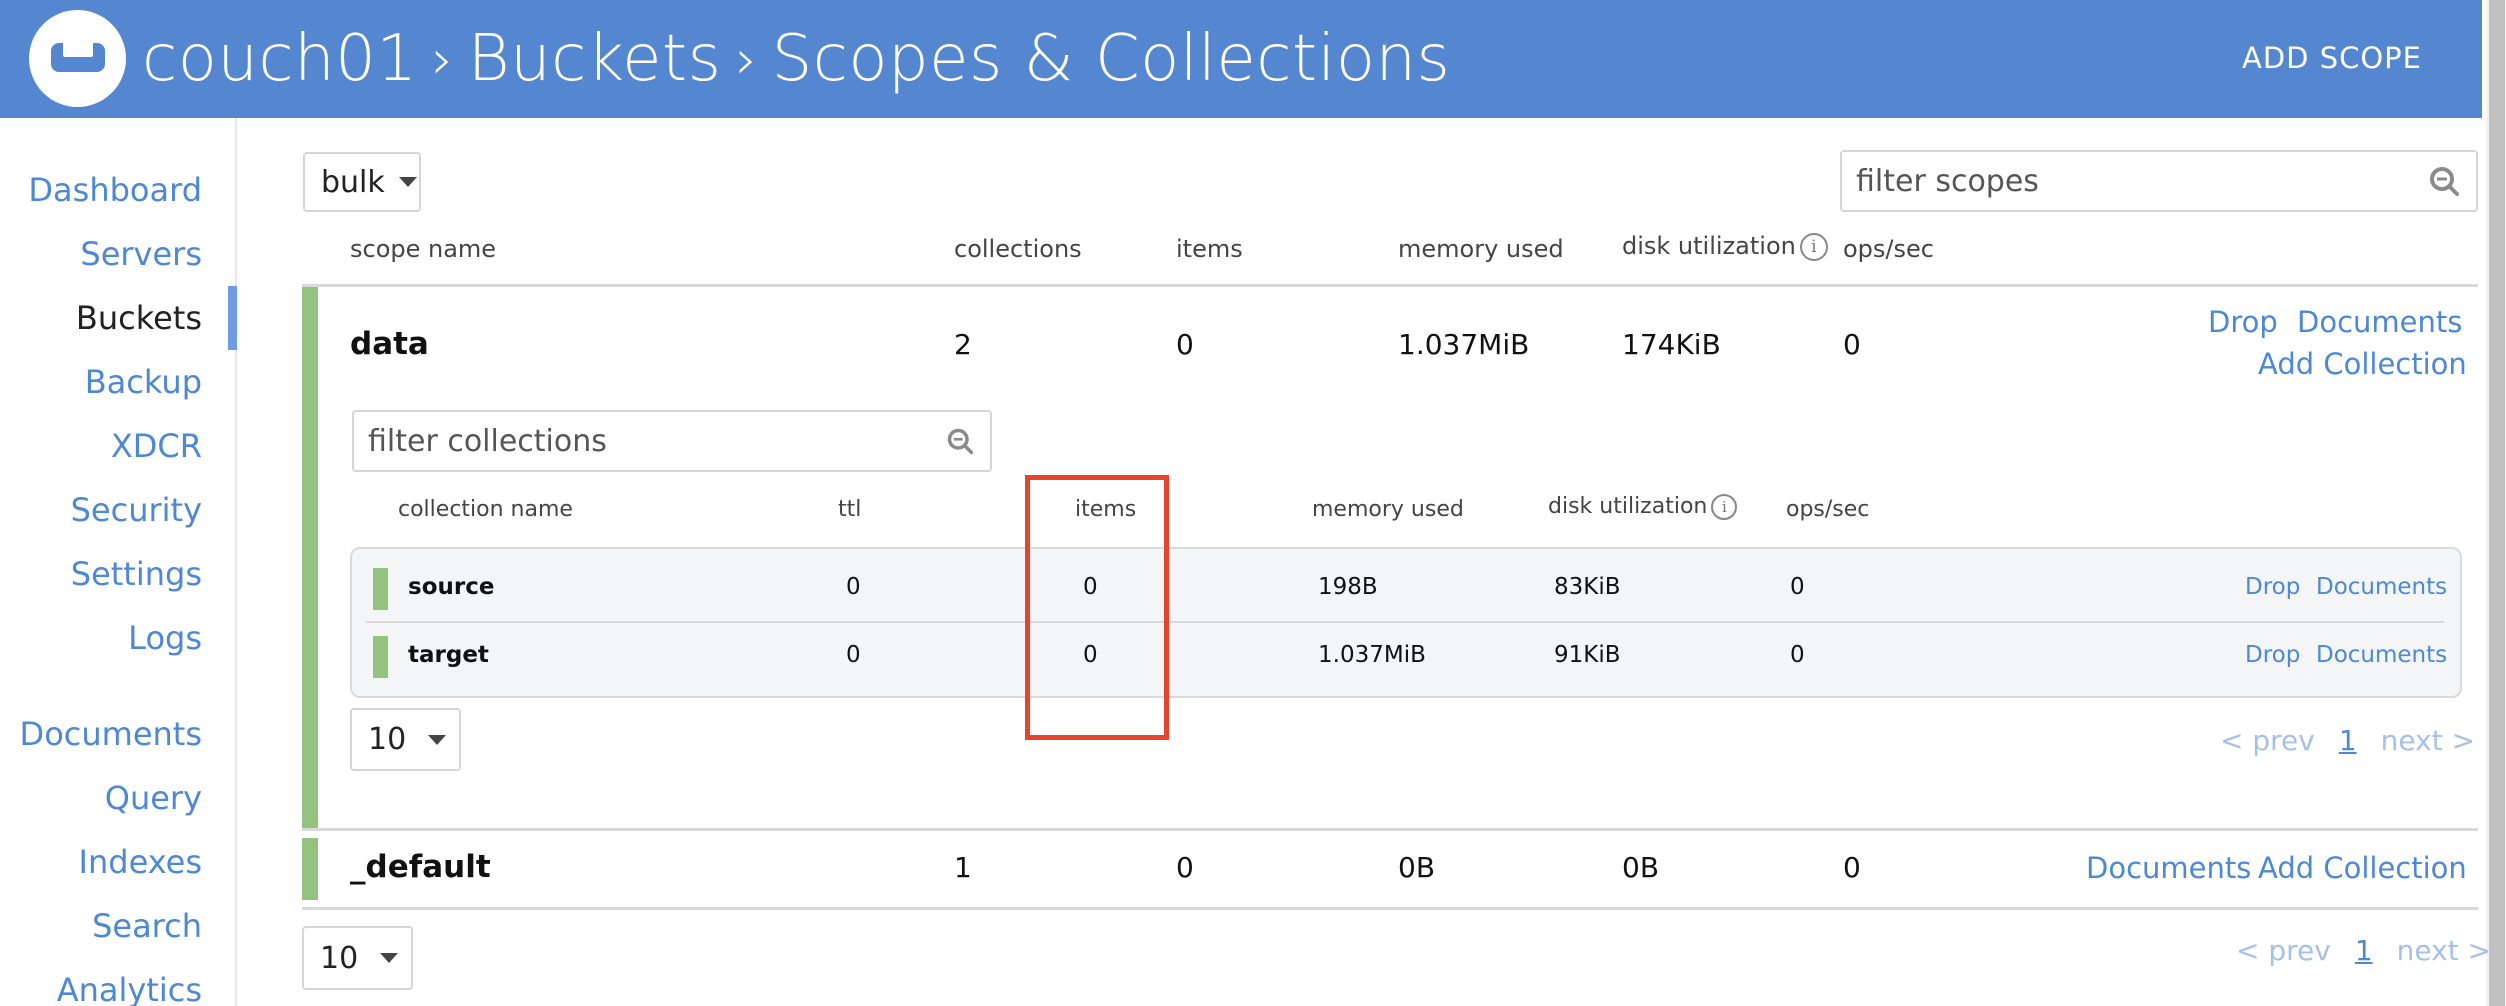  Describe the element at coordinates (423, 249) in the screenshot. I see `col-header-scope-name: scope name` at that location.